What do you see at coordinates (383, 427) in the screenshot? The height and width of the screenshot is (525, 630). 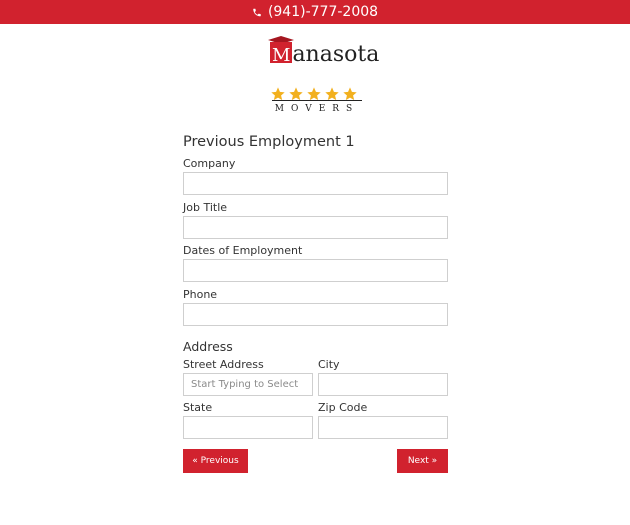 I see `zip-code-field` at bounding box center [383, 427].